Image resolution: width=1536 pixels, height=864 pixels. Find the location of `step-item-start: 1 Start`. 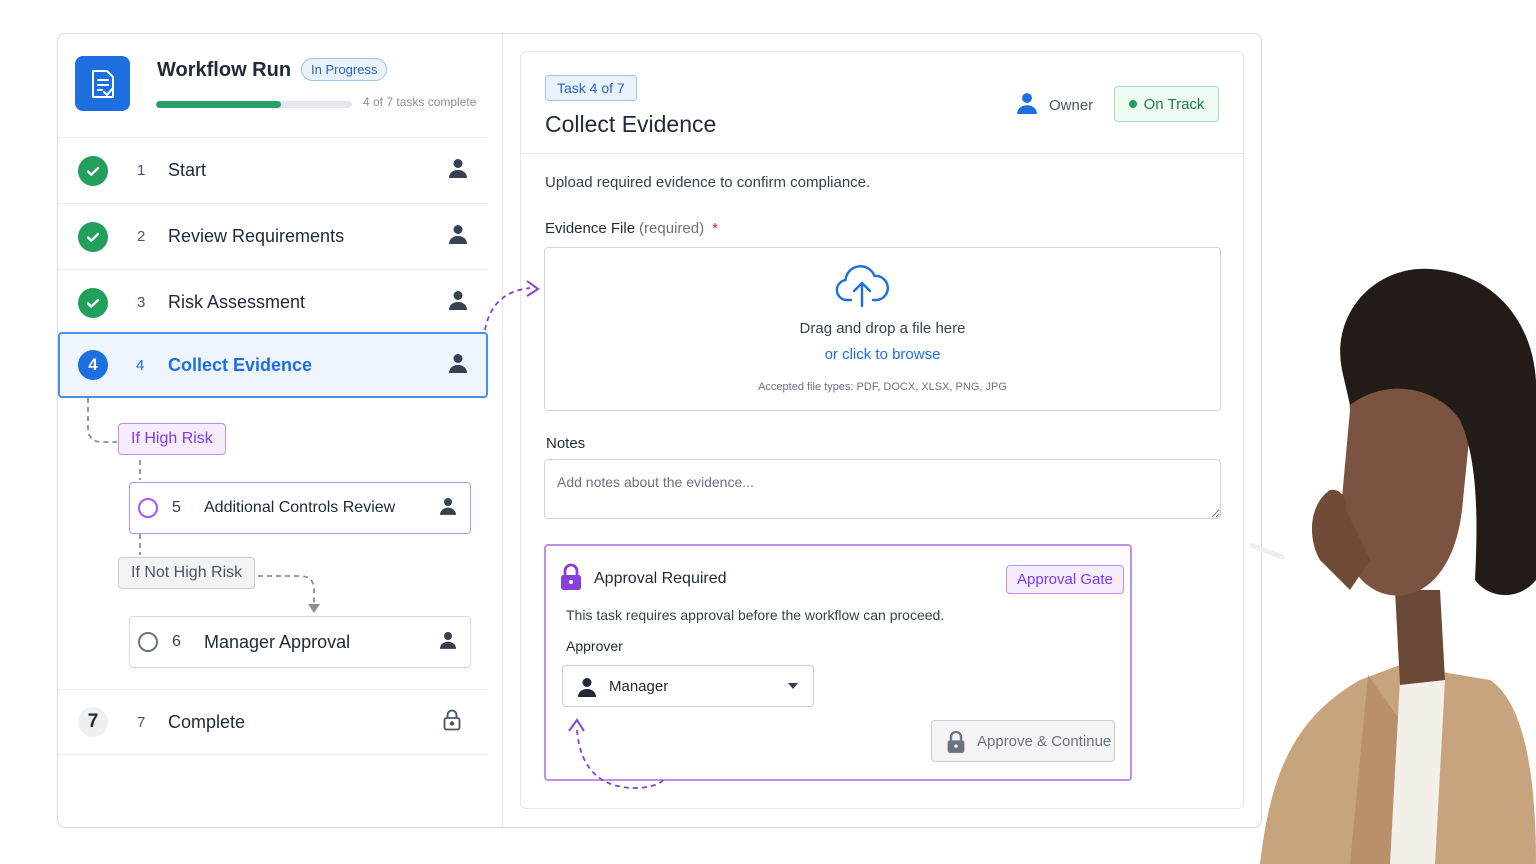

step-item-start: 1 Start is located at coordinates (273, 170).